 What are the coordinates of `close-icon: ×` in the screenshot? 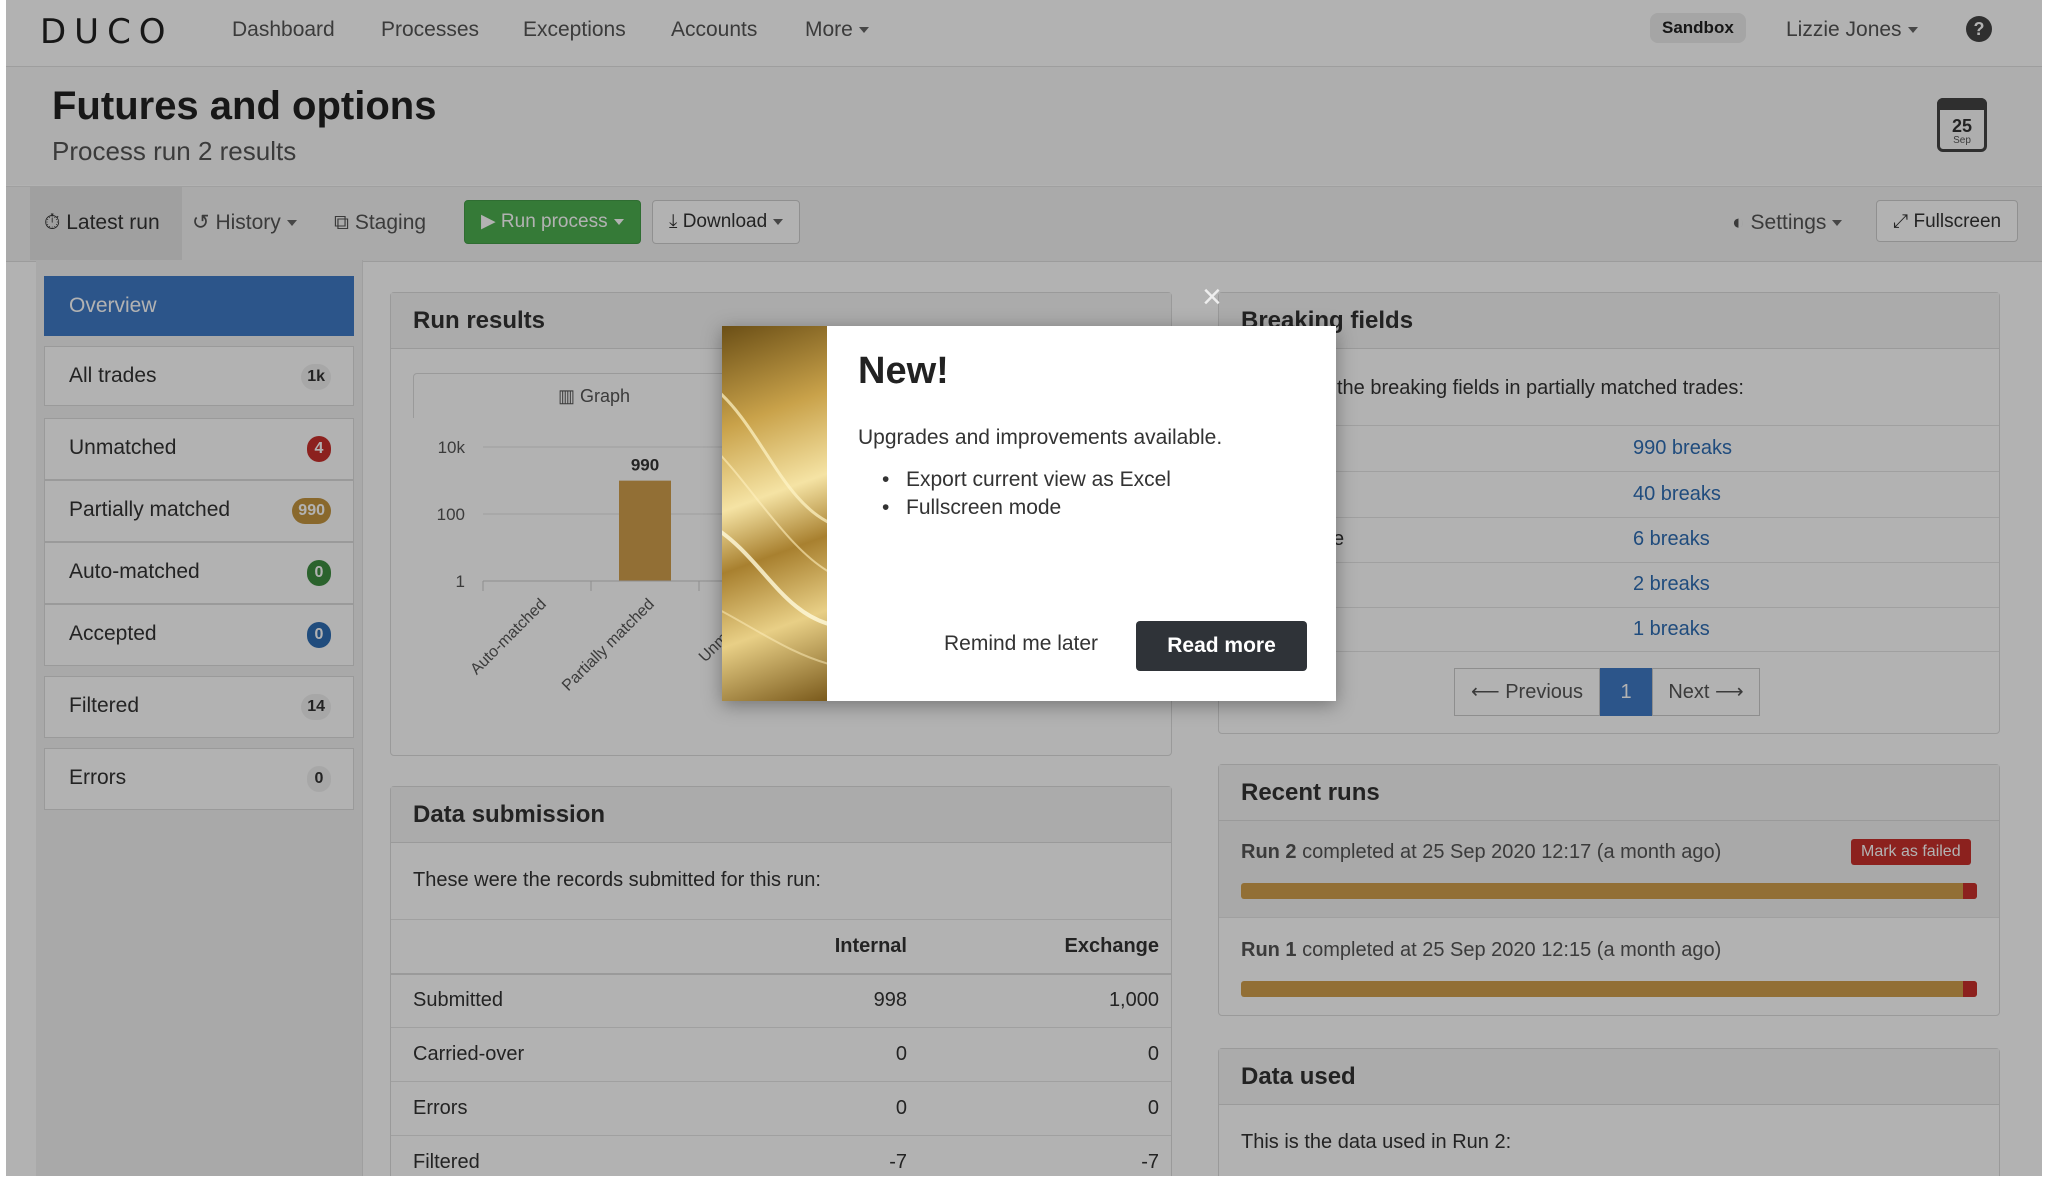 It's located at (1212, 297).